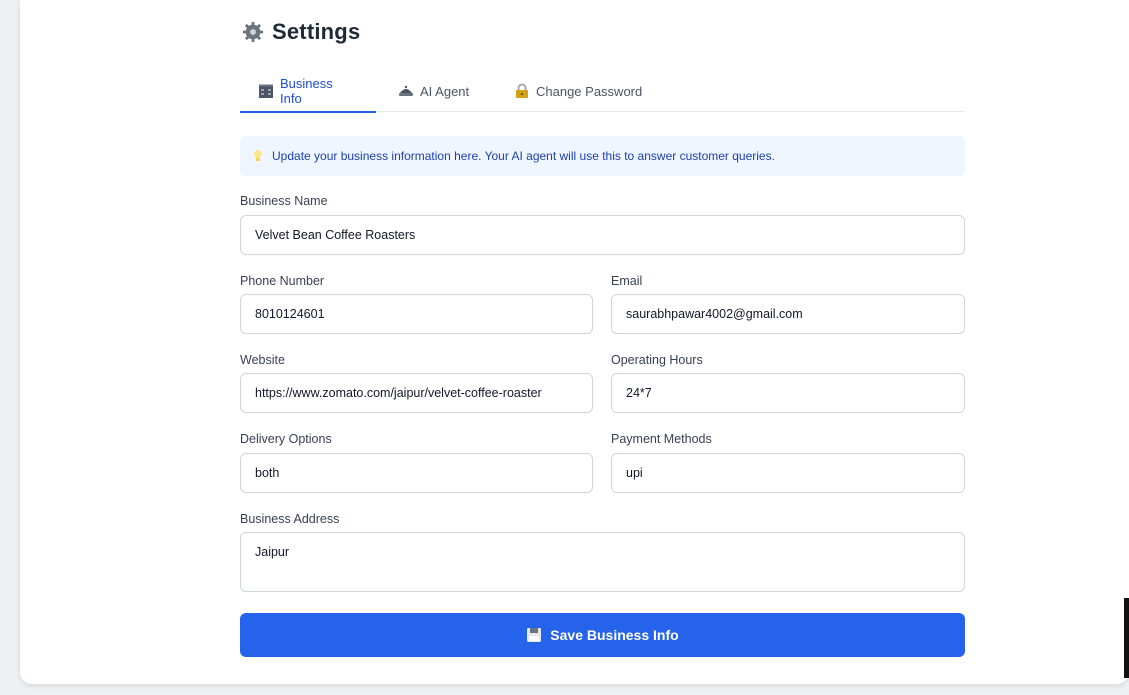 The width and height of the screenshot is (1129, 695). What do you see at coordinates (416, 473) in the screenshot?
I see `delivery-options-input: both` at bounding box center [416, 473].